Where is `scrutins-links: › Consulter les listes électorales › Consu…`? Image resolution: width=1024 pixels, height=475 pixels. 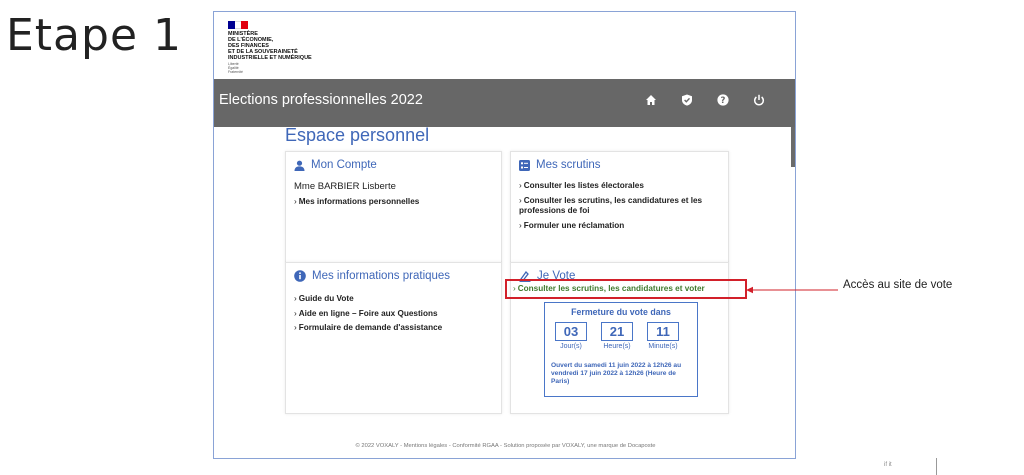
scrutins-links: › Consulter les listes électorales › Consu… is located at coordinates (619, 208).